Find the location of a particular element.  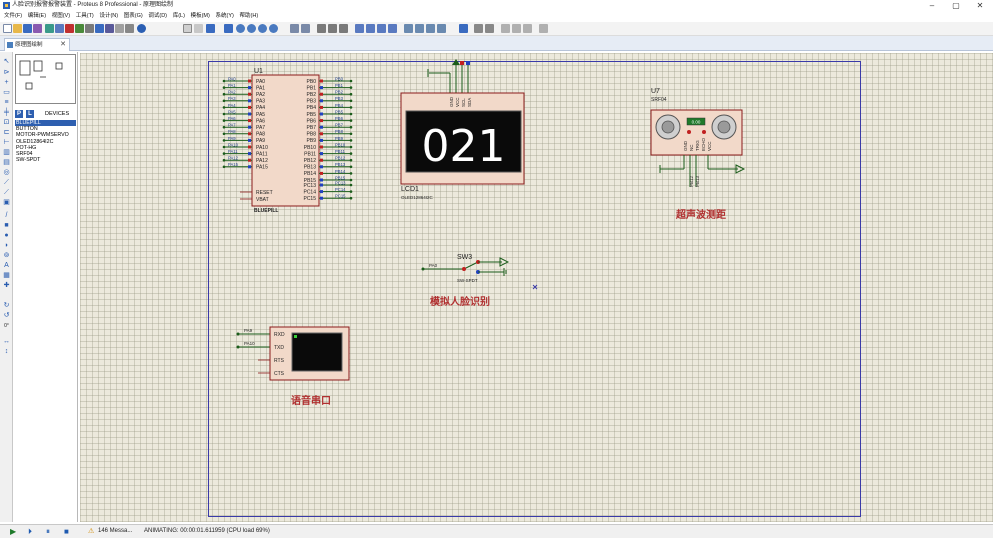

zoom-area-icon is located at coordinates (273, 28).